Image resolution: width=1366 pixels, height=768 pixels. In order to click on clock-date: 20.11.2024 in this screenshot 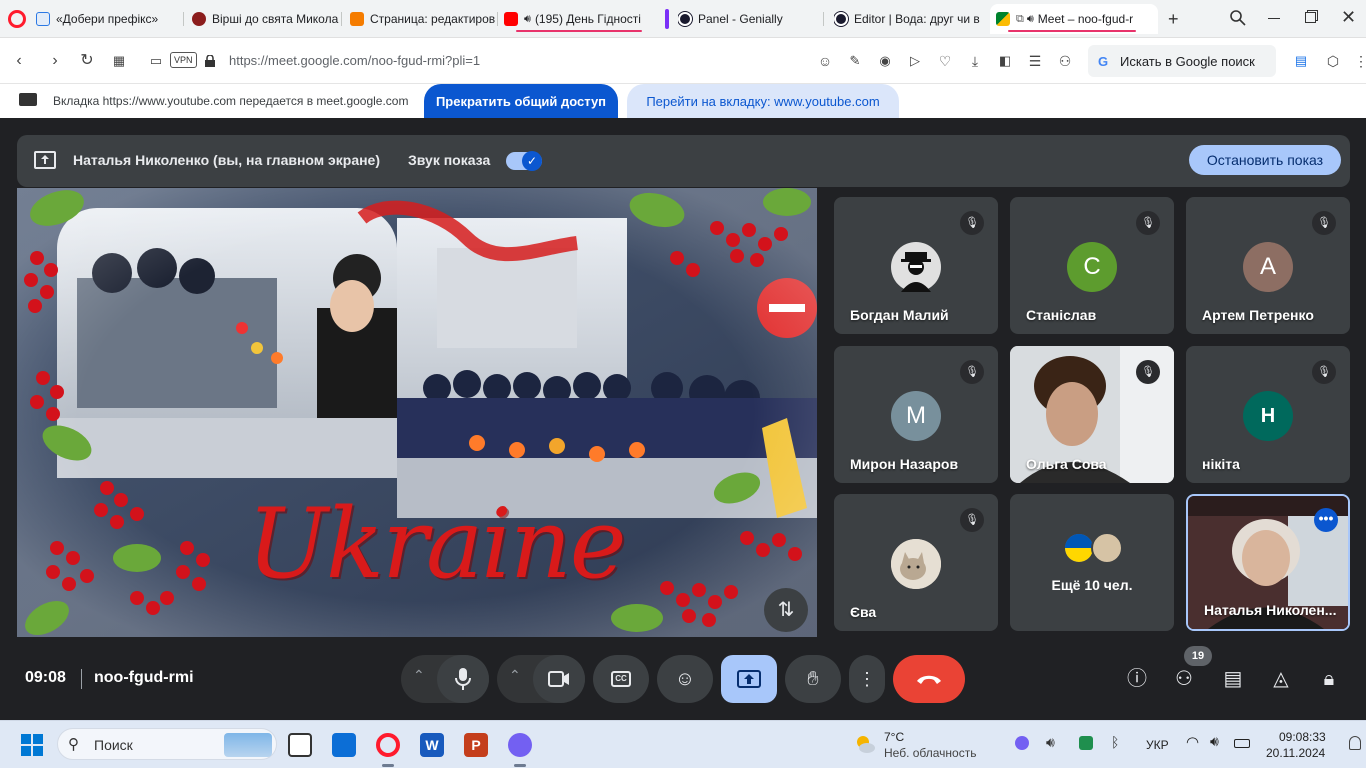, I will do `click(1295, 753)`.